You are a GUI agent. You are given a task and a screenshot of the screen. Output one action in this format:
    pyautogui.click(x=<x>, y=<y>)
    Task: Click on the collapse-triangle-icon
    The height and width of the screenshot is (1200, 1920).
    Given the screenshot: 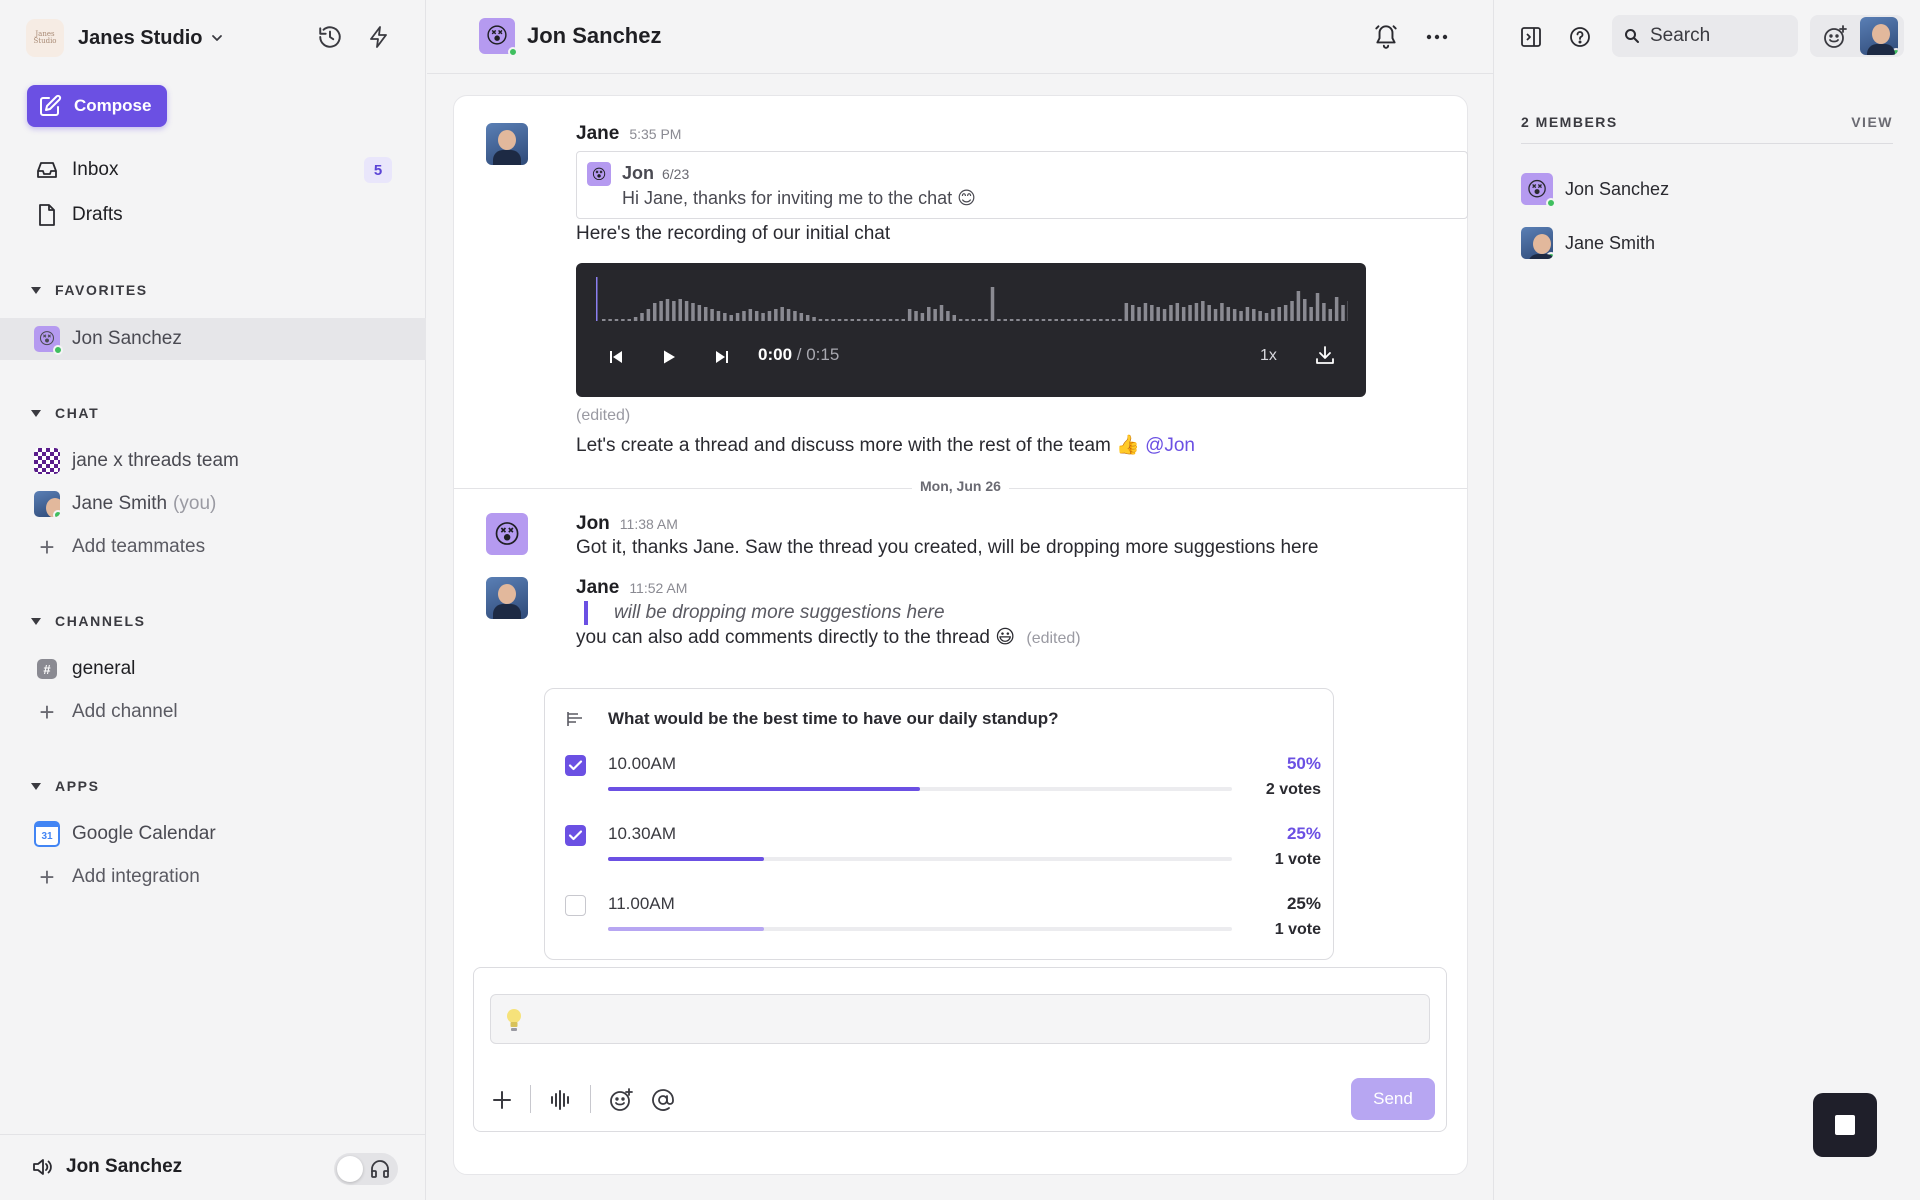 What is the action you would take?
    pyautogui.click(x=36, y=786)
    